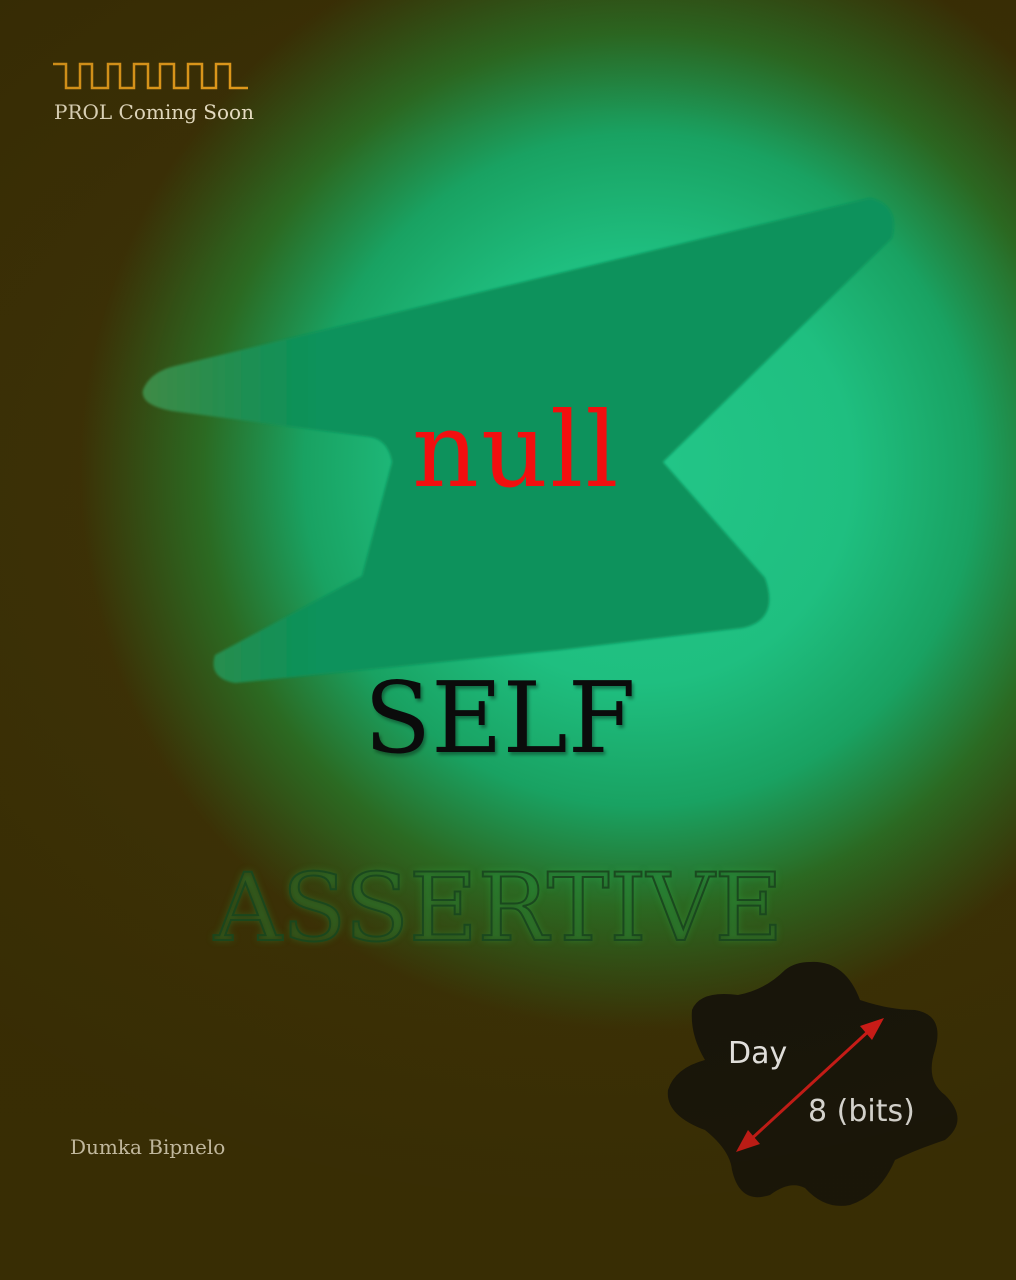 The height and width of the screenshot is (1280, 1016). Describe the element at coordinates (758, 1053) in the screenshot. I see `badge-day-label: Day` at that location.